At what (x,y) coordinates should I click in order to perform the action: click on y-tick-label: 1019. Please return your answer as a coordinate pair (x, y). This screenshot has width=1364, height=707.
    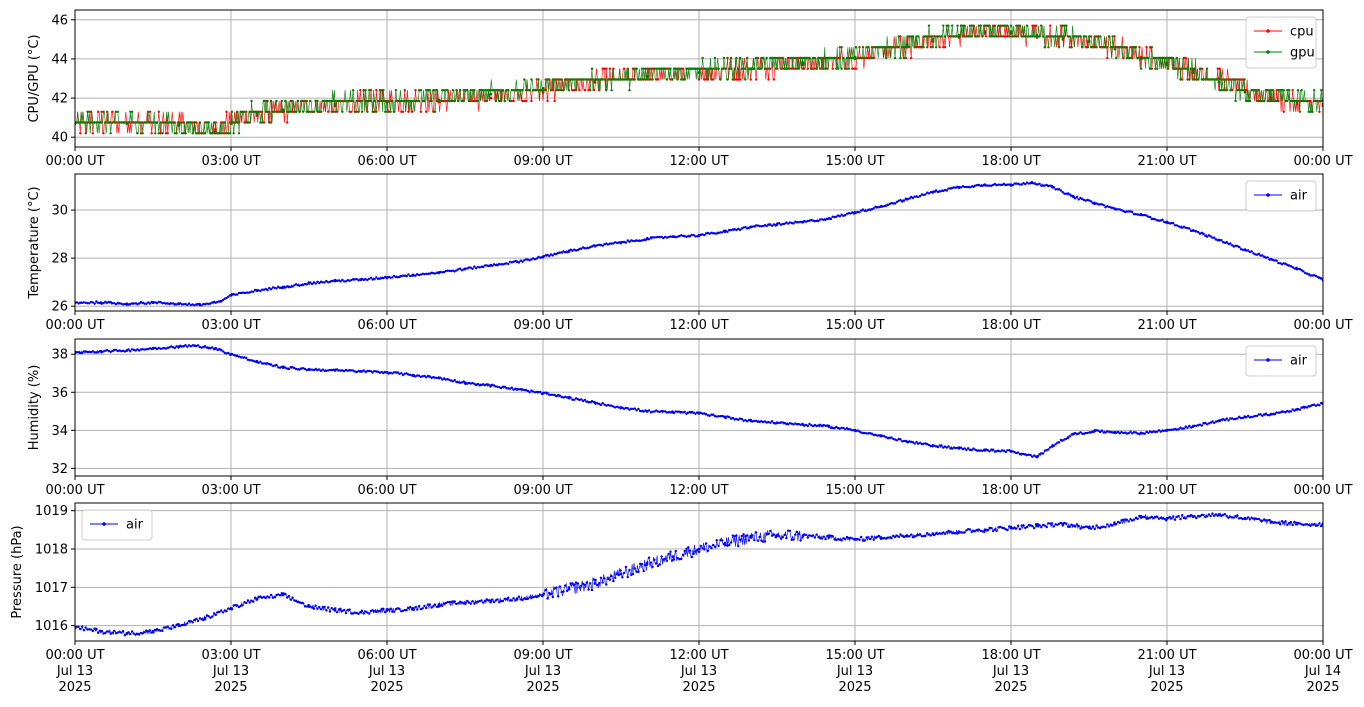
    Looking at the image, I should click on (51, 511).